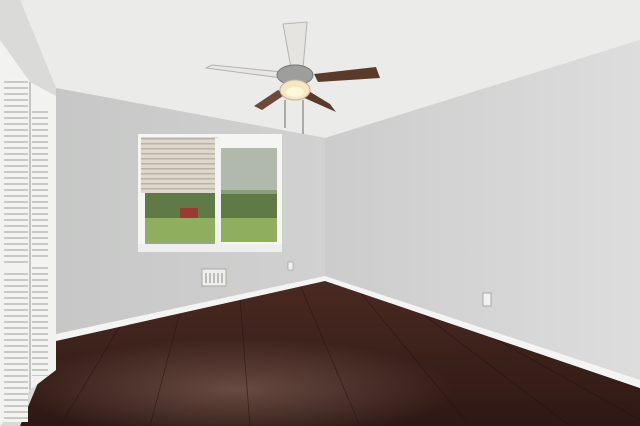  I want to click on air-vent, so click(214, 277).